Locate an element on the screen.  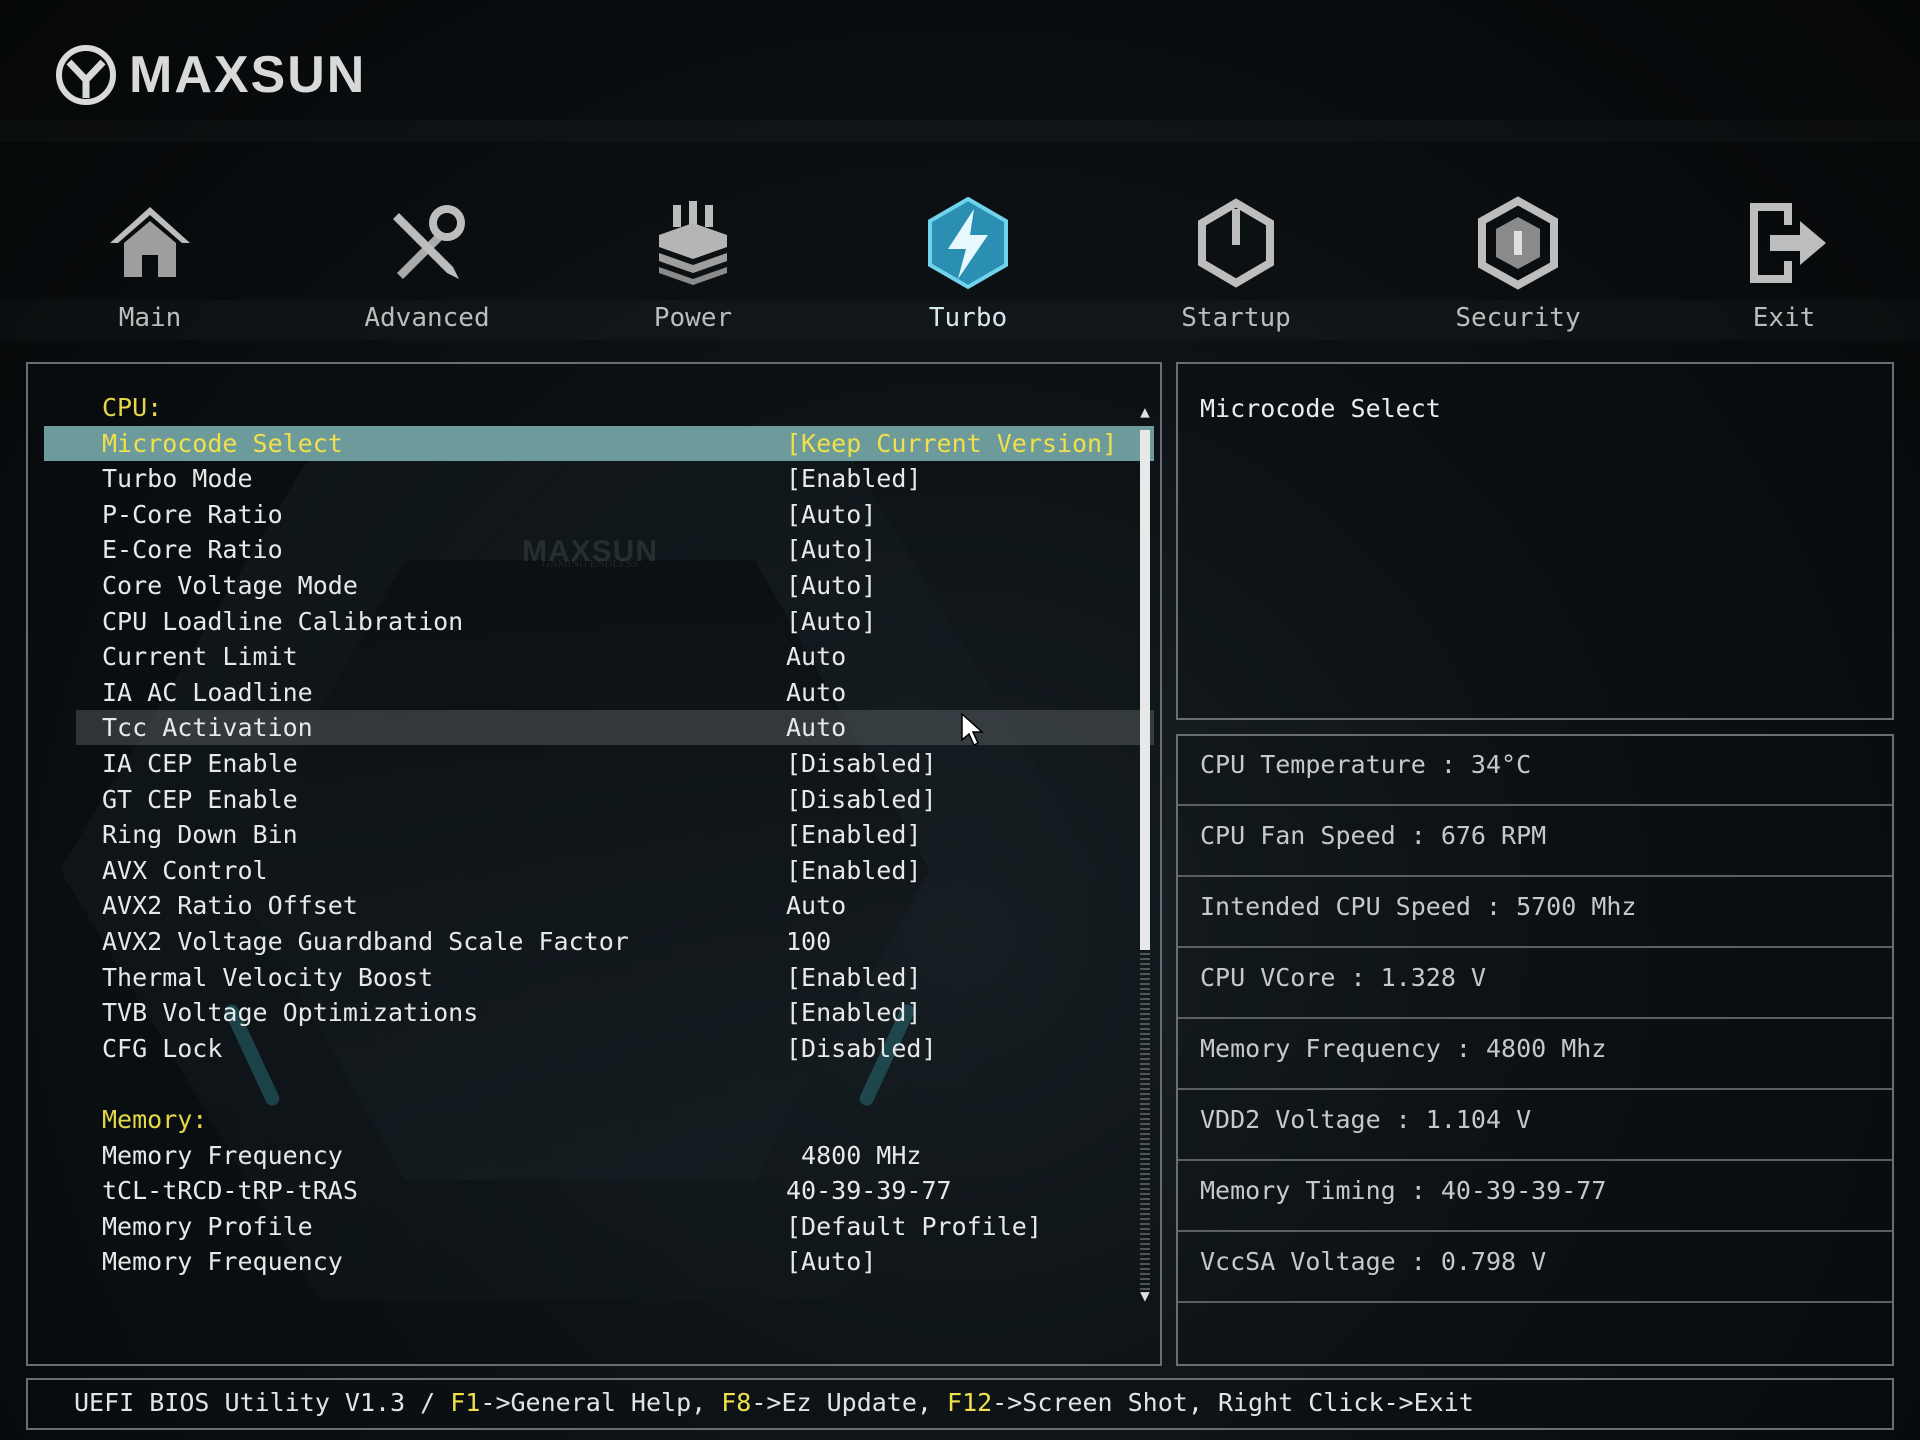
nav-tab-label: Security is located at coordinates (1518, 318).